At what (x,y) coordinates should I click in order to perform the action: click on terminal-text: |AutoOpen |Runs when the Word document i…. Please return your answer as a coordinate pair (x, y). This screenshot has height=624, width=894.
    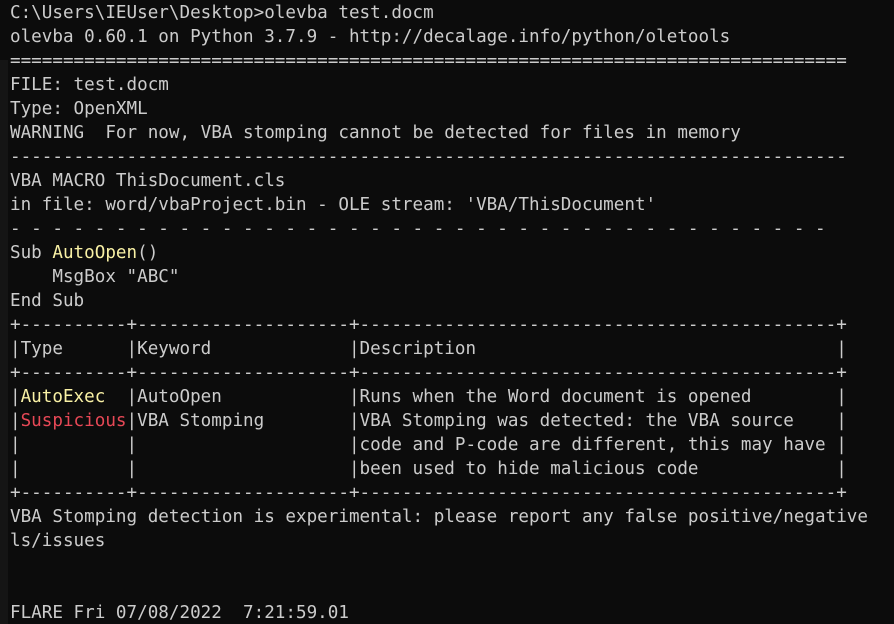
    Looking at the image, I should click on (476, 397).